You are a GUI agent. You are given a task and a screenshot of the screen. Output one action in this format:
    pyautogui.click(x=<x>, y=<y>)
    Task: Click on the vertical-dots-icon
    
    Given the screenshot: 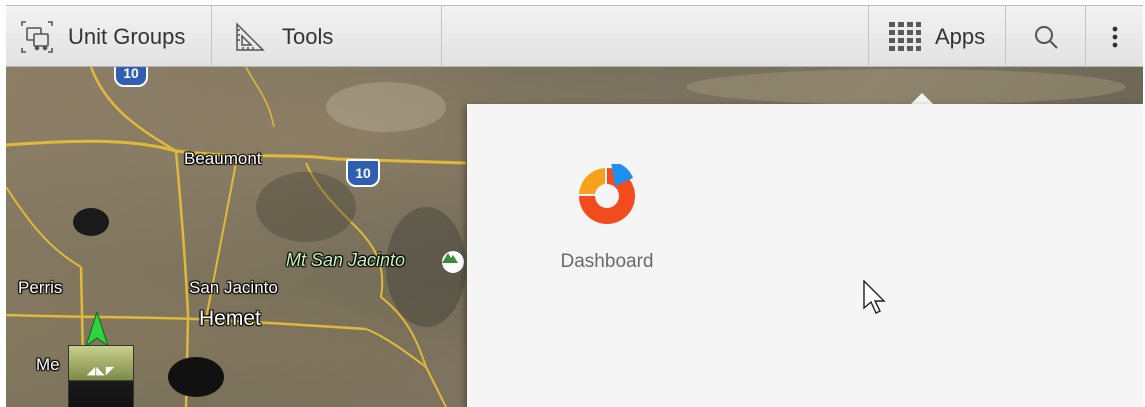 What is the action you would take?
    pyautogui.click(x=1115, y=37)
    